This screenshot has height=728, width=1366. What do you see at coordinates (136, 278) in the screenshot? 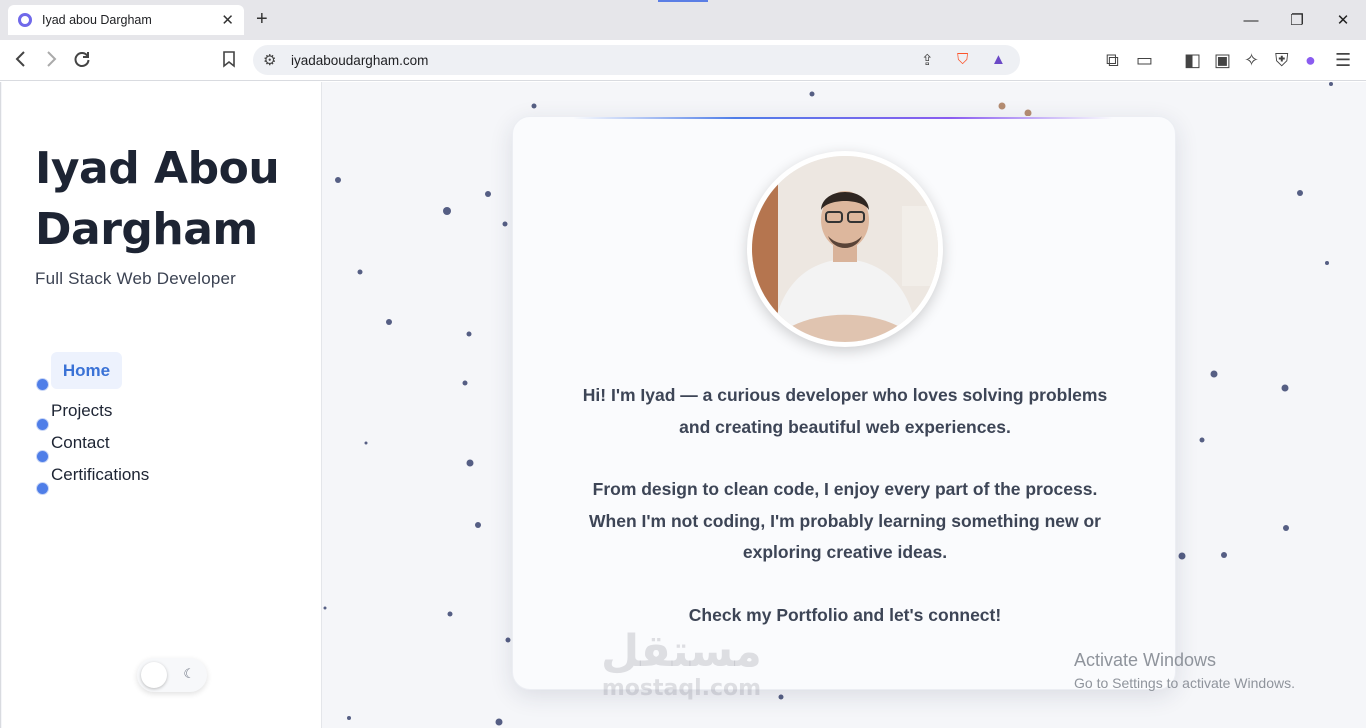
I see `job-title: Full Stack Web Developer` at bounding box center [136, 278].